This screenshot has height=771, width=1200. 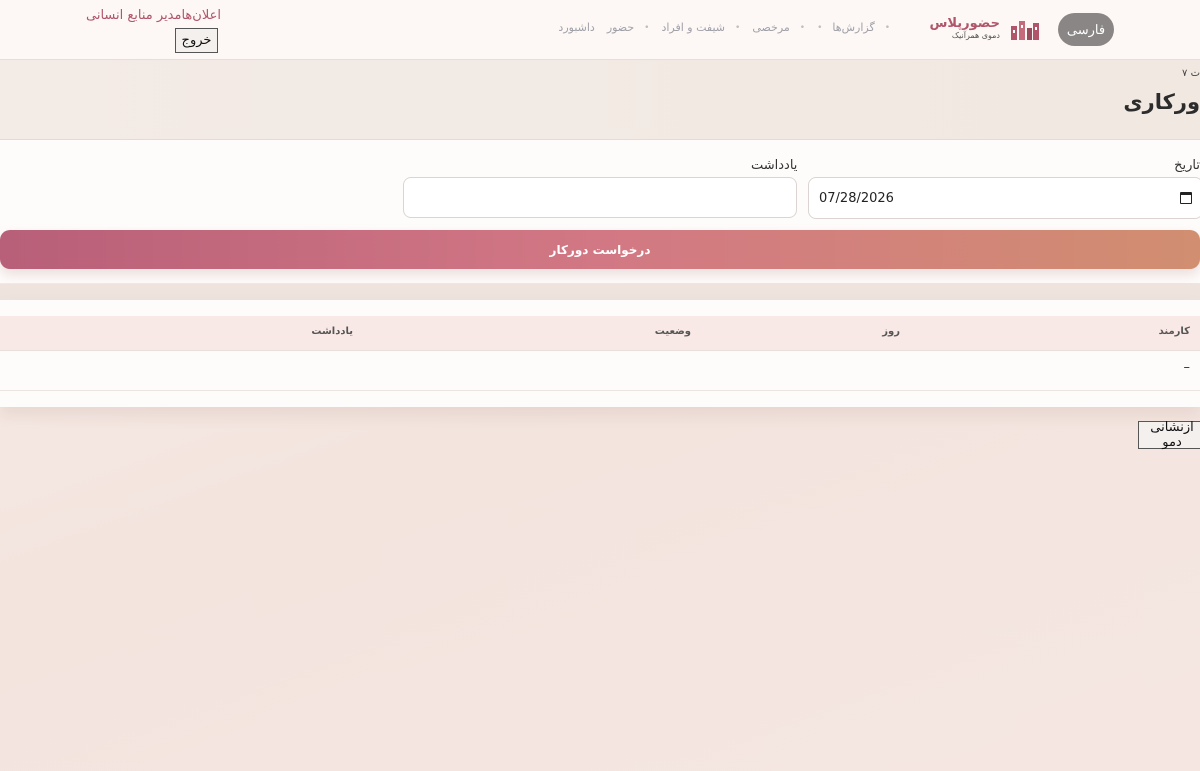 What do you see at coordinates (153, 15) in the screenshot?
I see `user-role-label: اعلان‌هامدیر منابع انسانی` at bounding box center [153, 15].